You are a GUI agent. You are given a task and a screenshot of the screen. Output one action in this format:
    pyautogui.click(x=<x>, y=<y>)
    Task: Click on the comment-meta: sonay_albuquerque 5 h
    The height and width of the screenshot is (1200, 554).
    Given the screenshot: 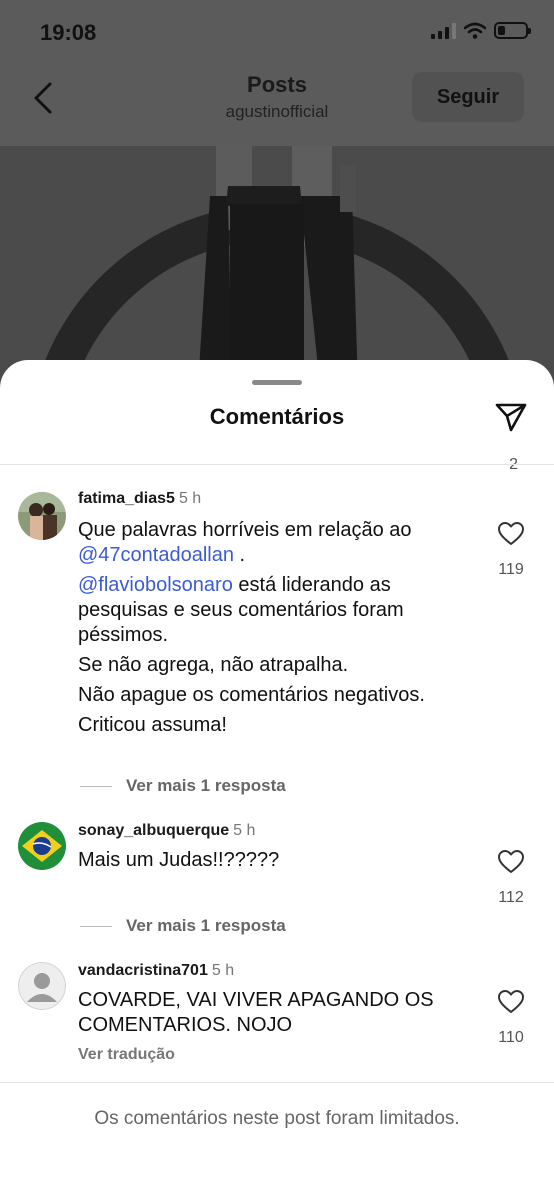 What is the action you would take?
    pyautogui.click(x=166, y=831)
    